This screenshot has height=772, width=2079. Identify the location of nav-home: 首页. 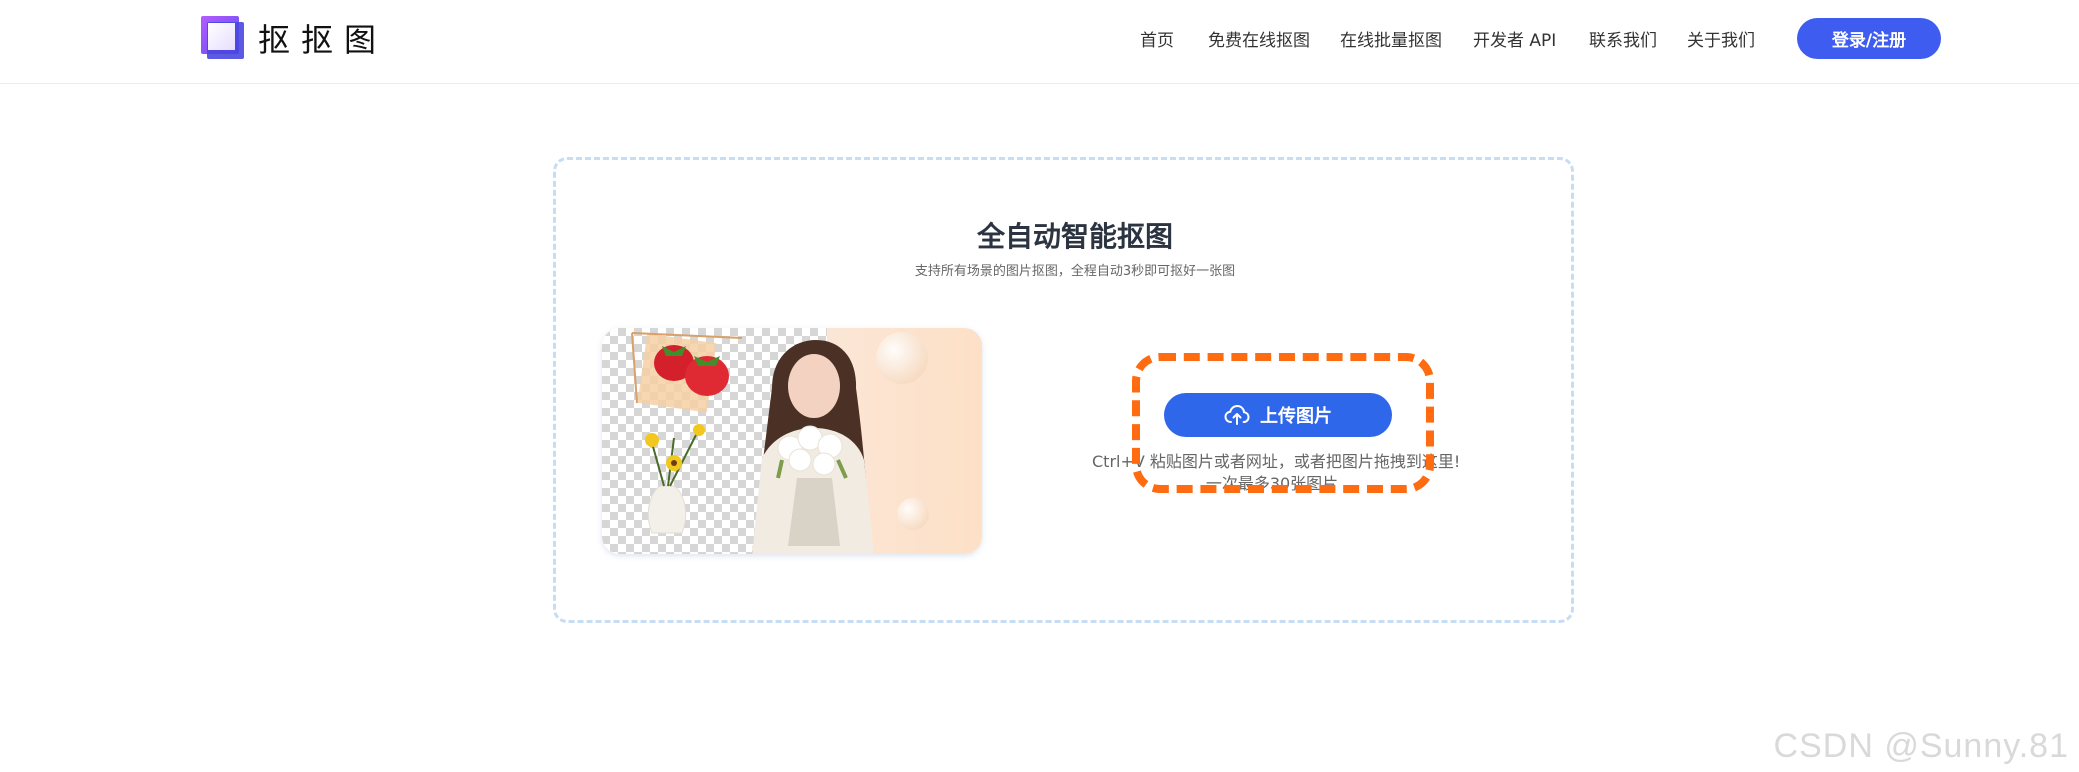
(1157, 38).